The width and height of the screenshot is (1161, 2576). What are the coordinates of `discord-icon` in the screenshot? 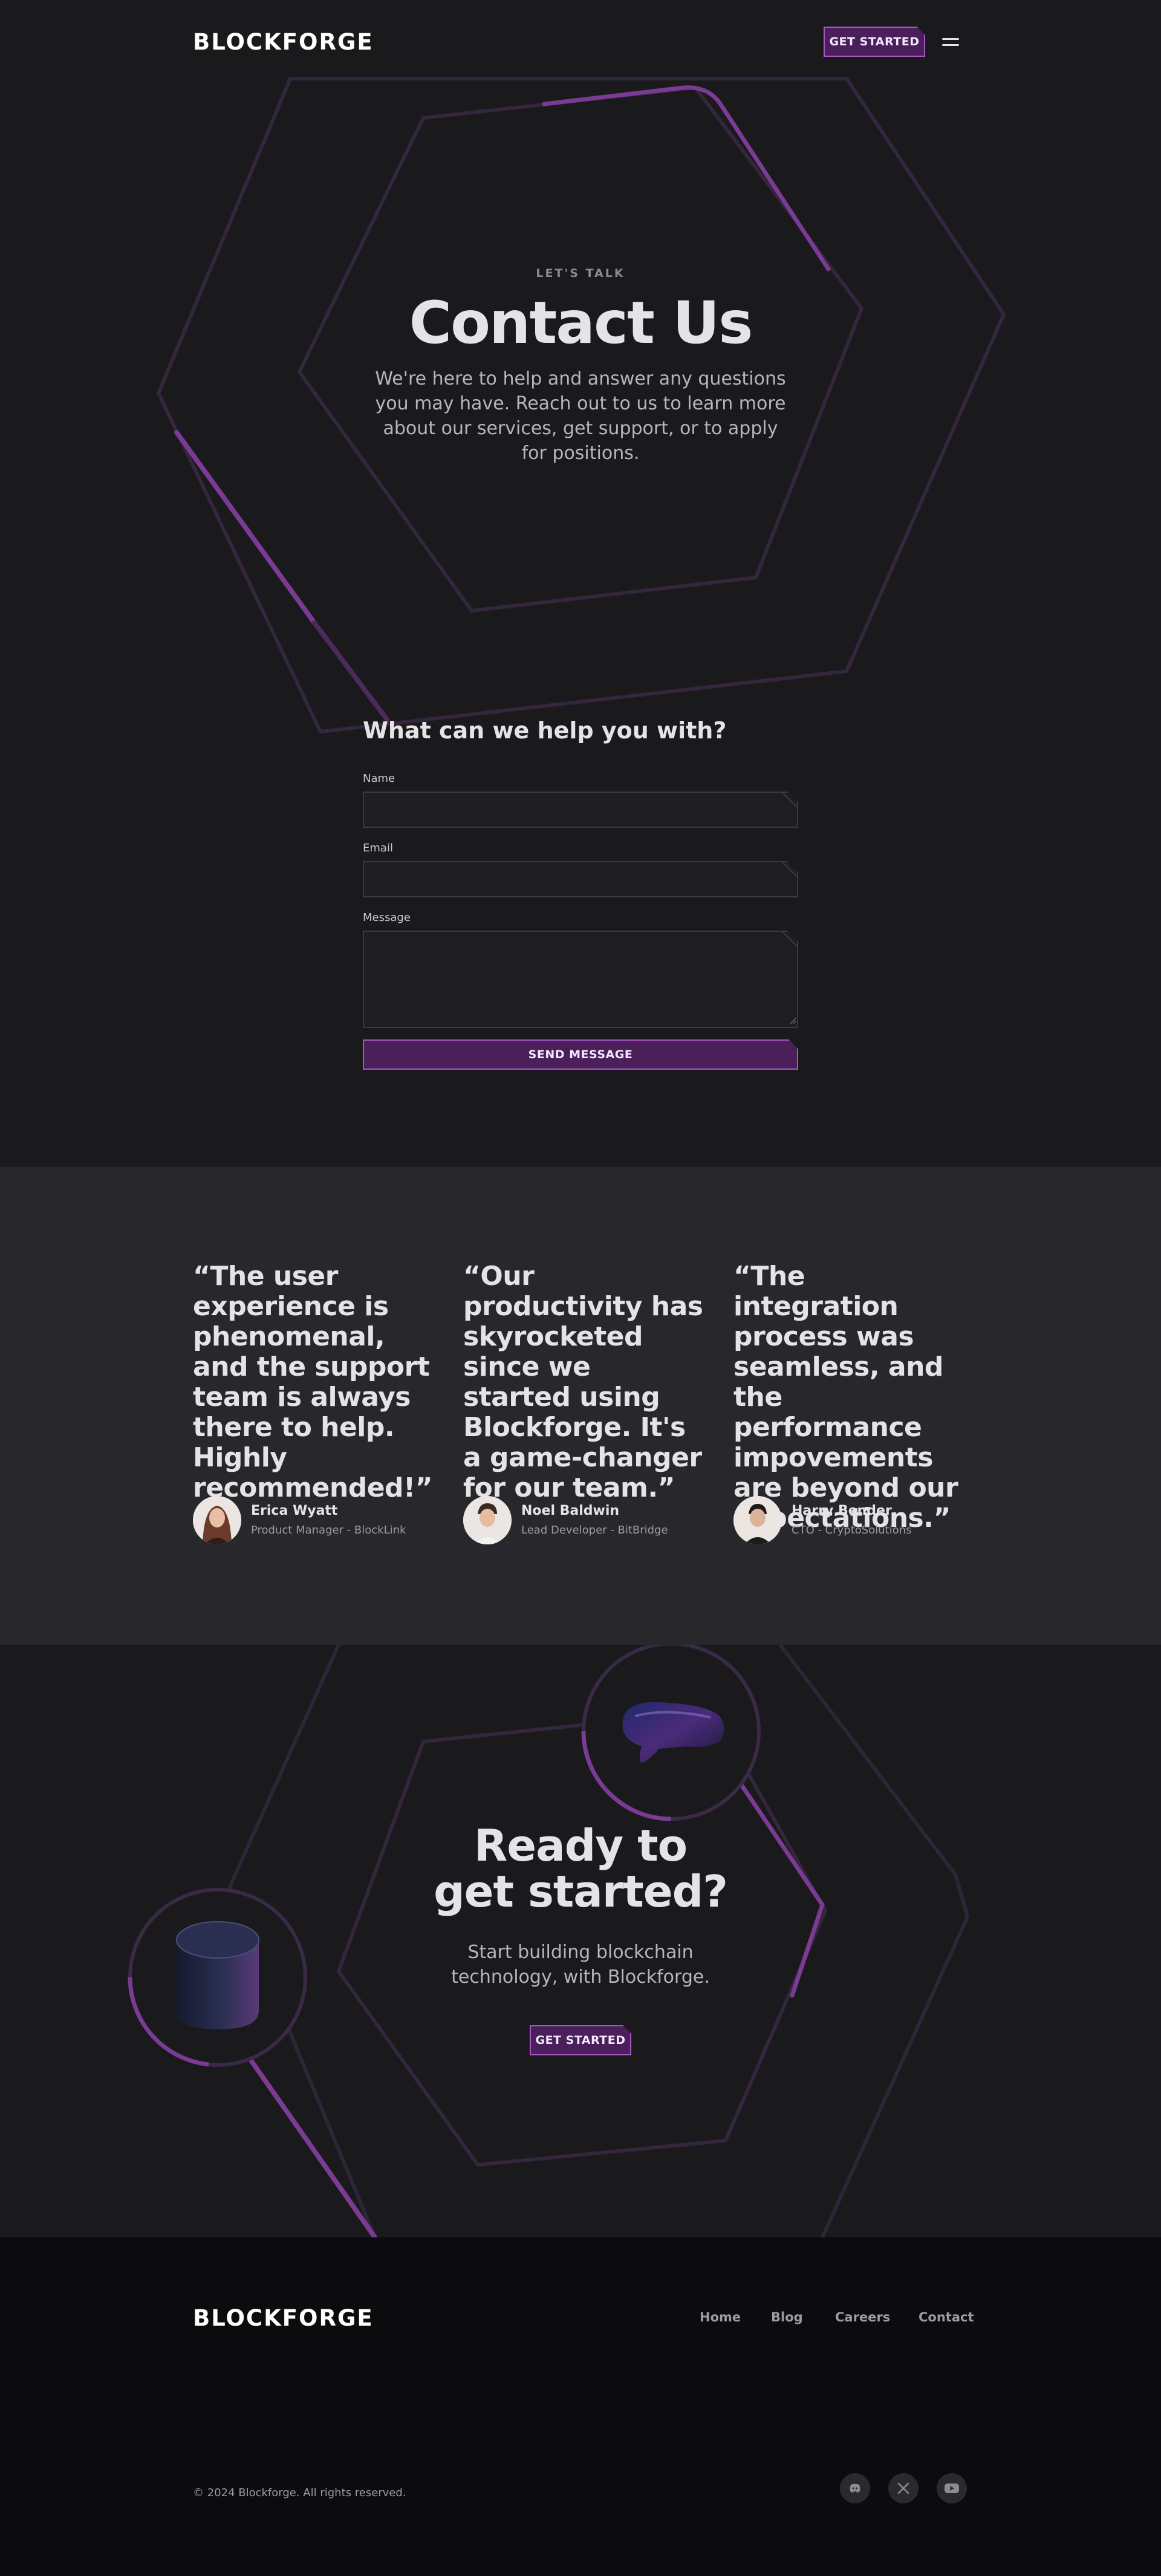 It's located at (855, 2488).